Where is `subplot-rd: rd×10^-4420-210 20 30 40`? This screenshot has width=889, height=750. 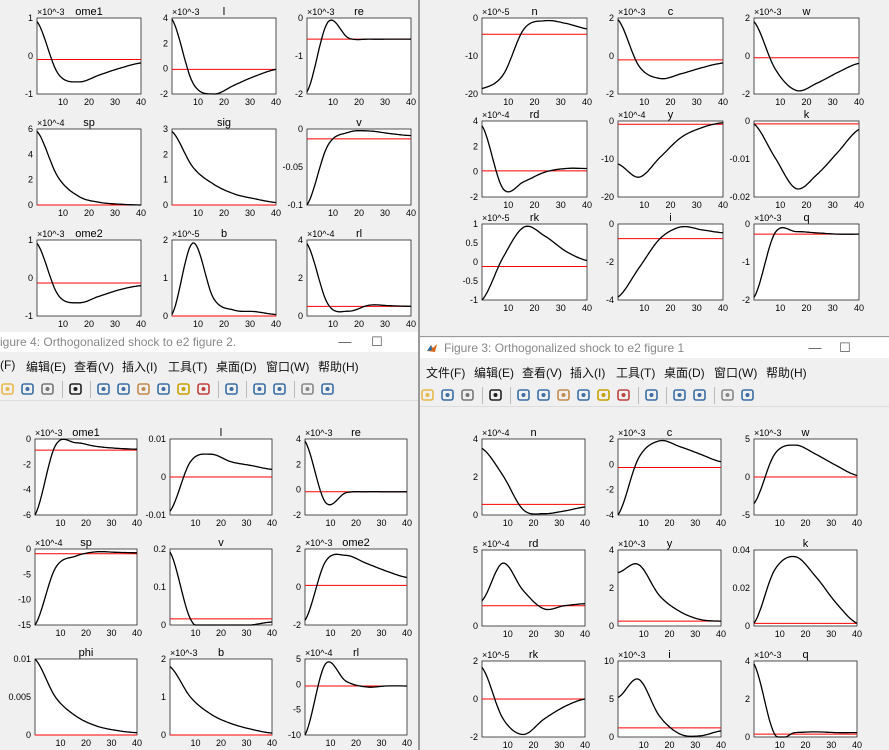 subplot-rd: rd×10^-4420-210 20 30 40 is located at coordinates (531, 159).